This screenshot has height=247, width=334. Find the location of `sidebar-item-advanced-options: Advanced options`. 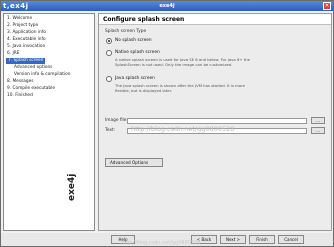

sidebar-item-advanced-options: Advanced options is located at coordinates (33, 68).